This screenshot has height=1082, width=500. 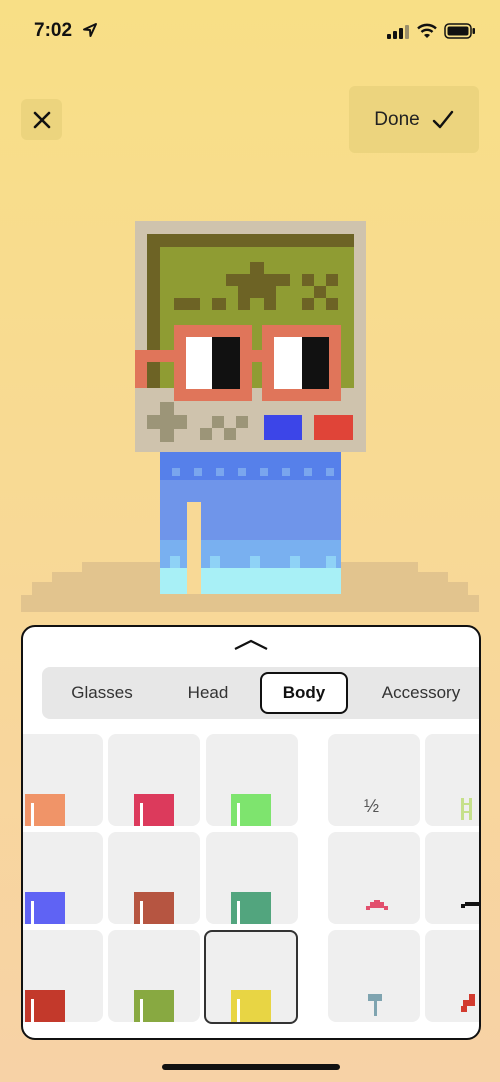 I want to click on flag-icon, so click(x=375, y=1005).